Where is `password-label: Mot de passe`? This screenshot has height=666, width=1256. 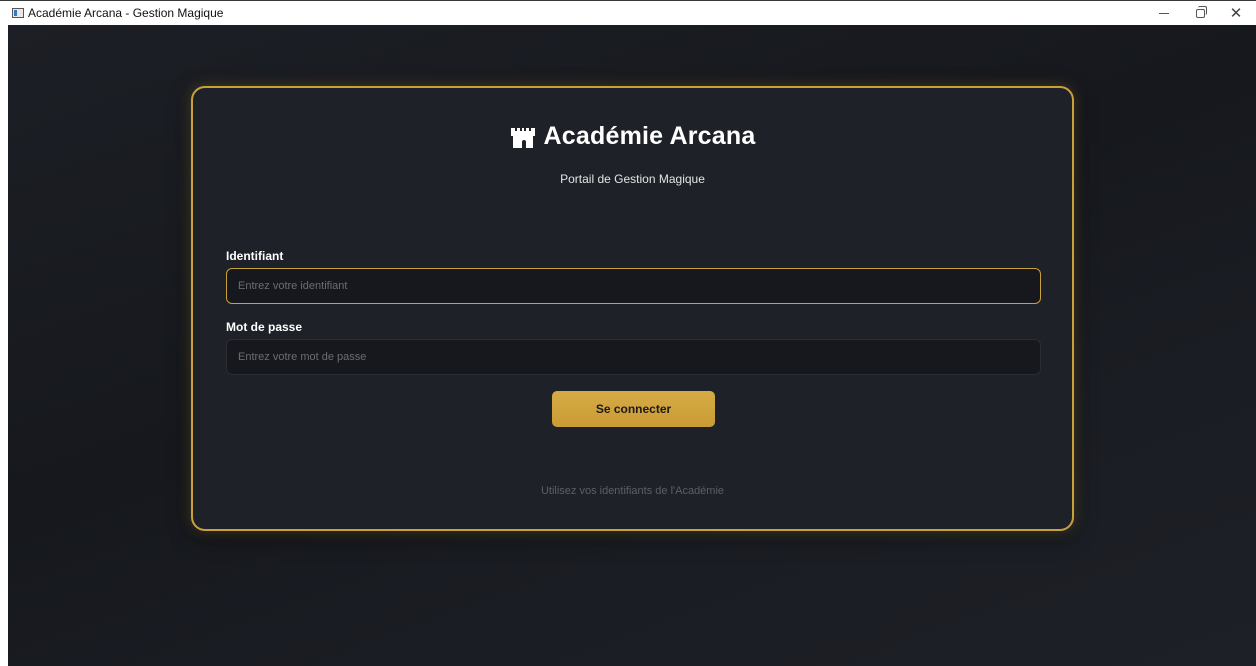
password-label: Mot de passe is located at coordinates (264, 327).